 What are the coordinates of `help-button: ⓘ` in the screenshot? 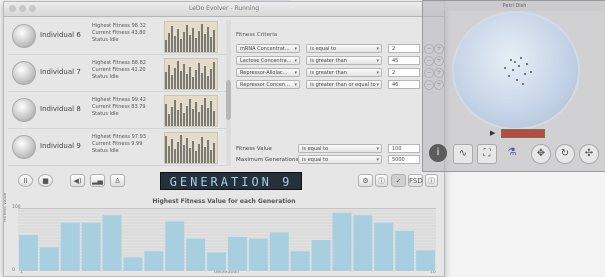 It's located at (431, 180).